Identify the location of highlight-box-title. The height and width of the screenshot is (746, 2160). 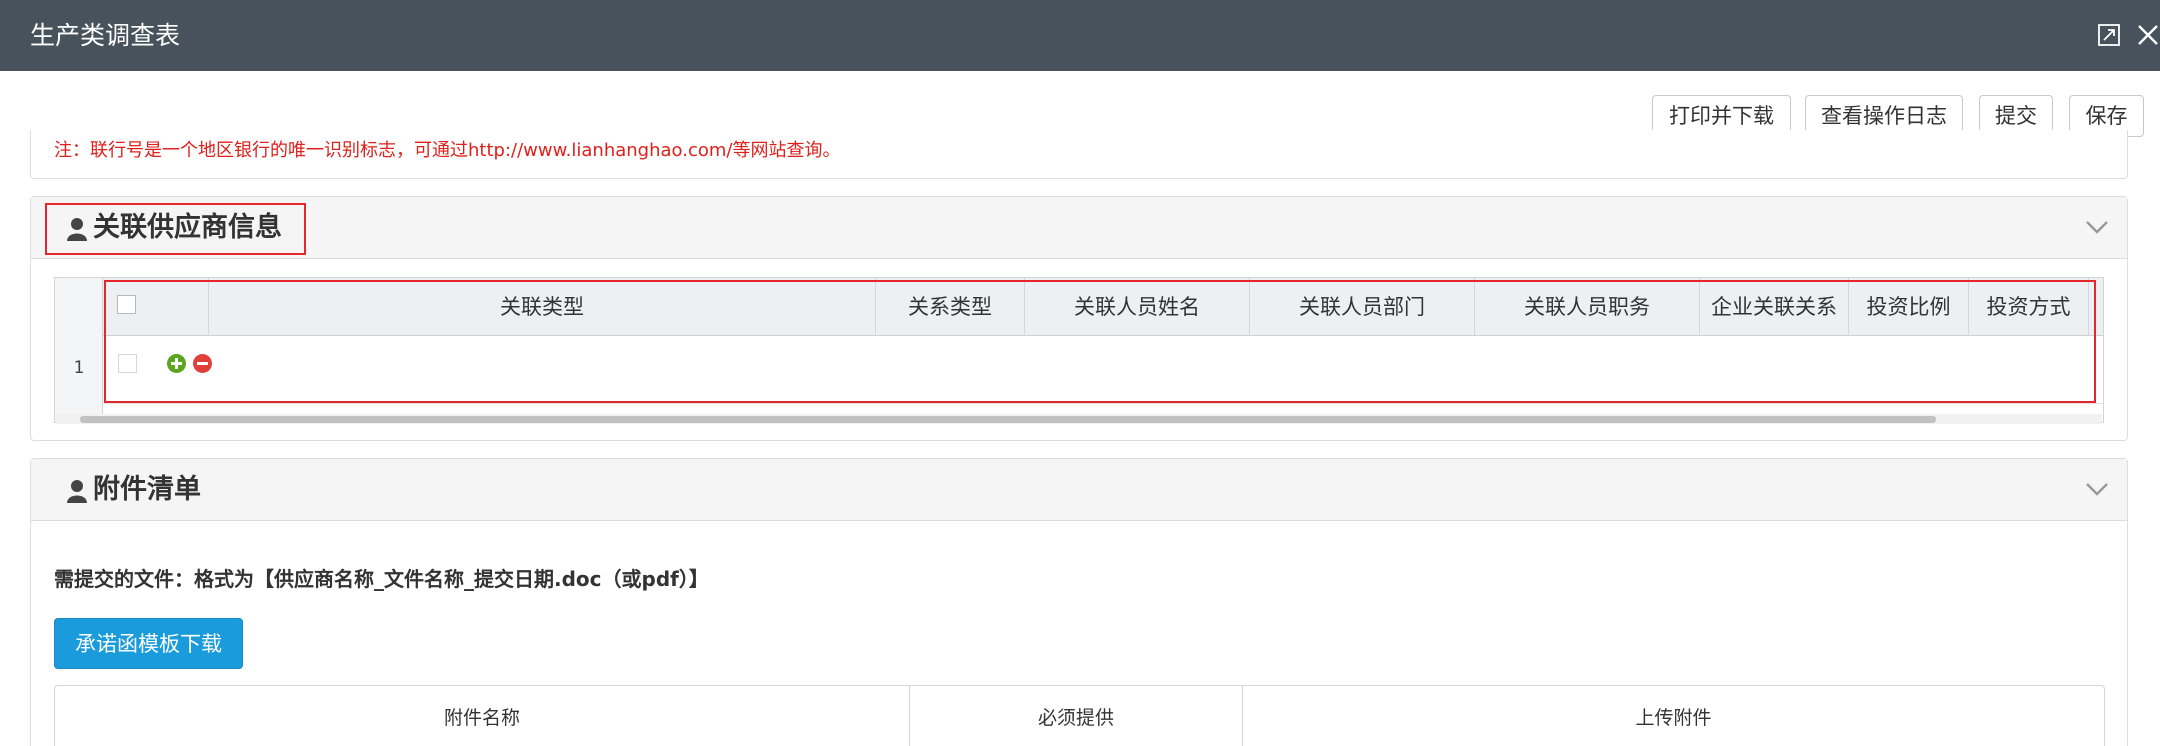
(175, 229).